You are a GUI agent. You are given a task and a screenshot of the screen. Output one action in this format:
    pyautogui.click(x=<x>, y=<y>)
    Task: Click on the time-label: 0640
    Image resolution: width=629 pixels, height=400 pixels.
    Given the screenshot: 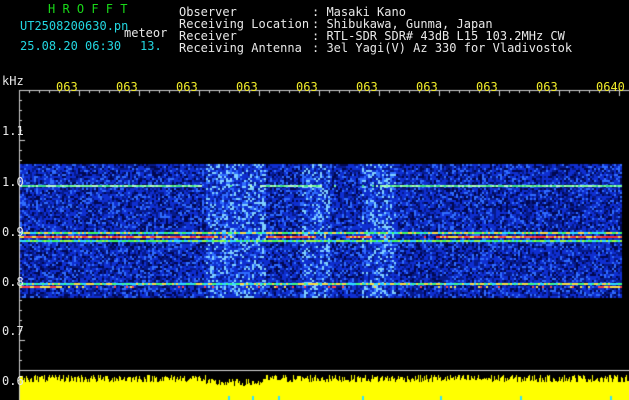 What is the action you would take?
    pyautogui.click(x=610, y=87)
    